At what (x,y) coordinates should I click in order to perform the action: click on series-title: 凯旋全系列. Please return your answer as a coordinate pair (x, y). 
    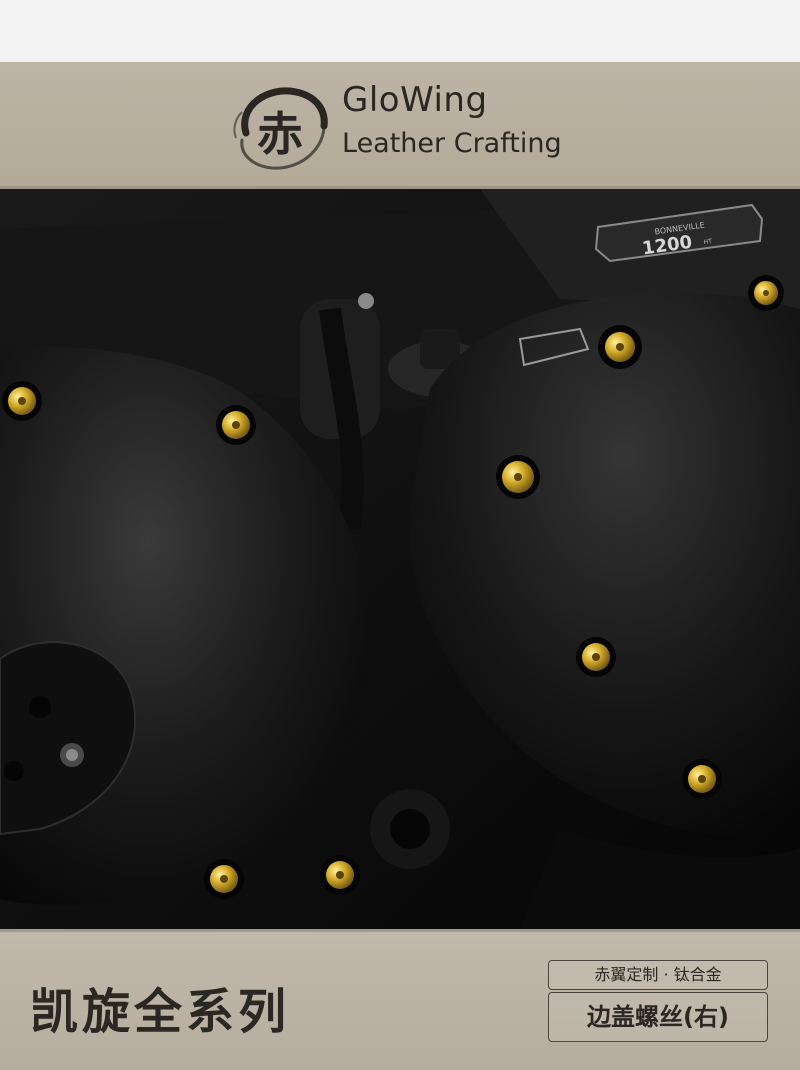
    Looking at the image, I should click on (160, 1012).